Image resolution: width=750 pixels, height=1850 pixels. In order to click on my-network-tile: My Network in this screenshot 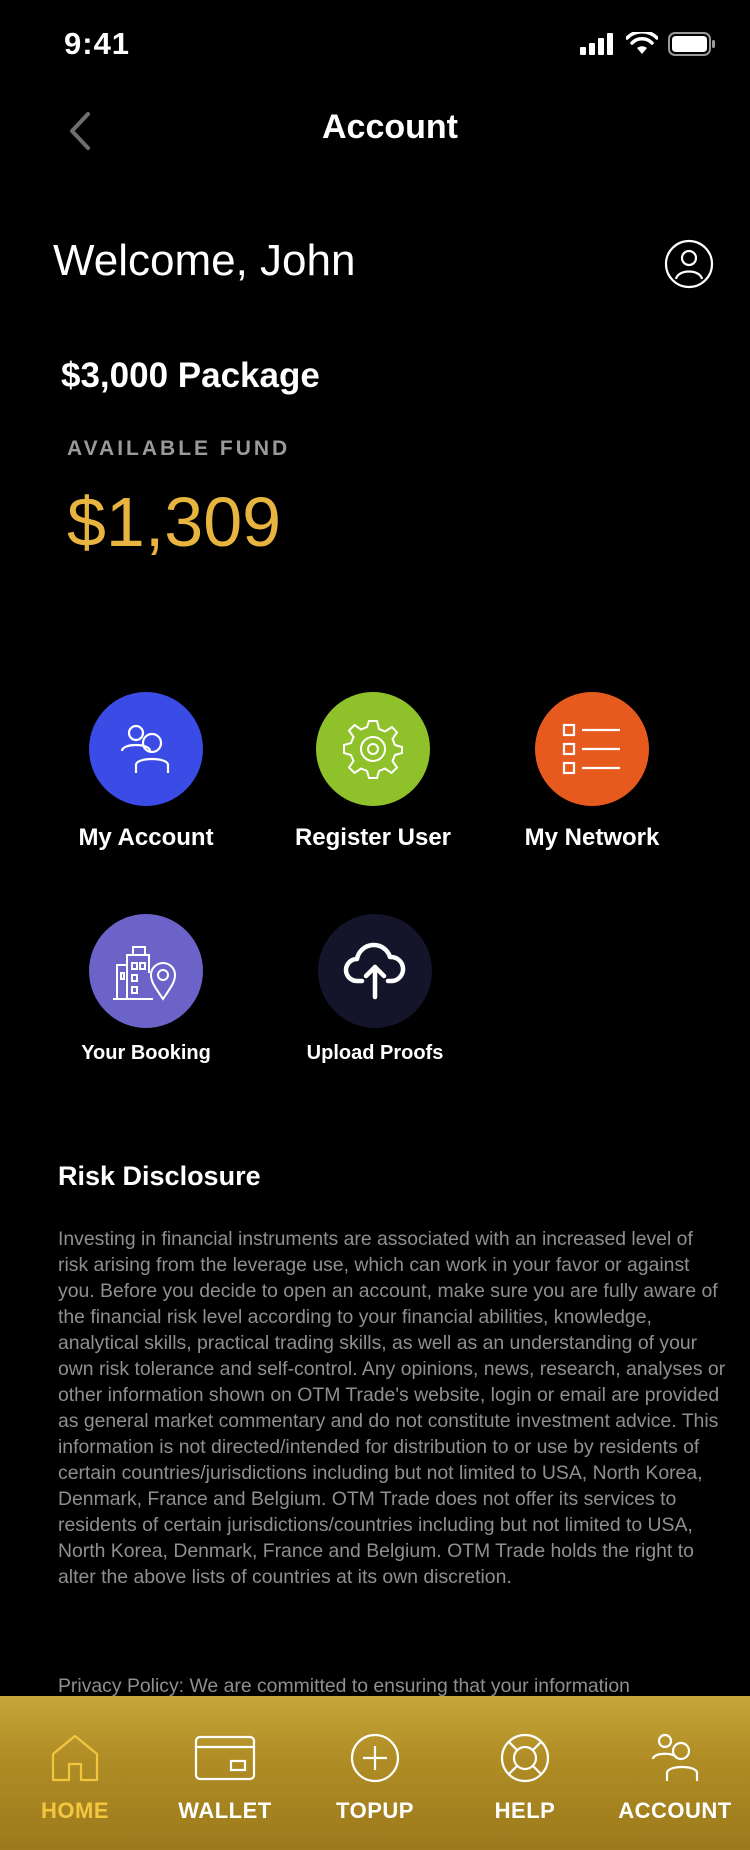, I will do `click(592, 772)`.